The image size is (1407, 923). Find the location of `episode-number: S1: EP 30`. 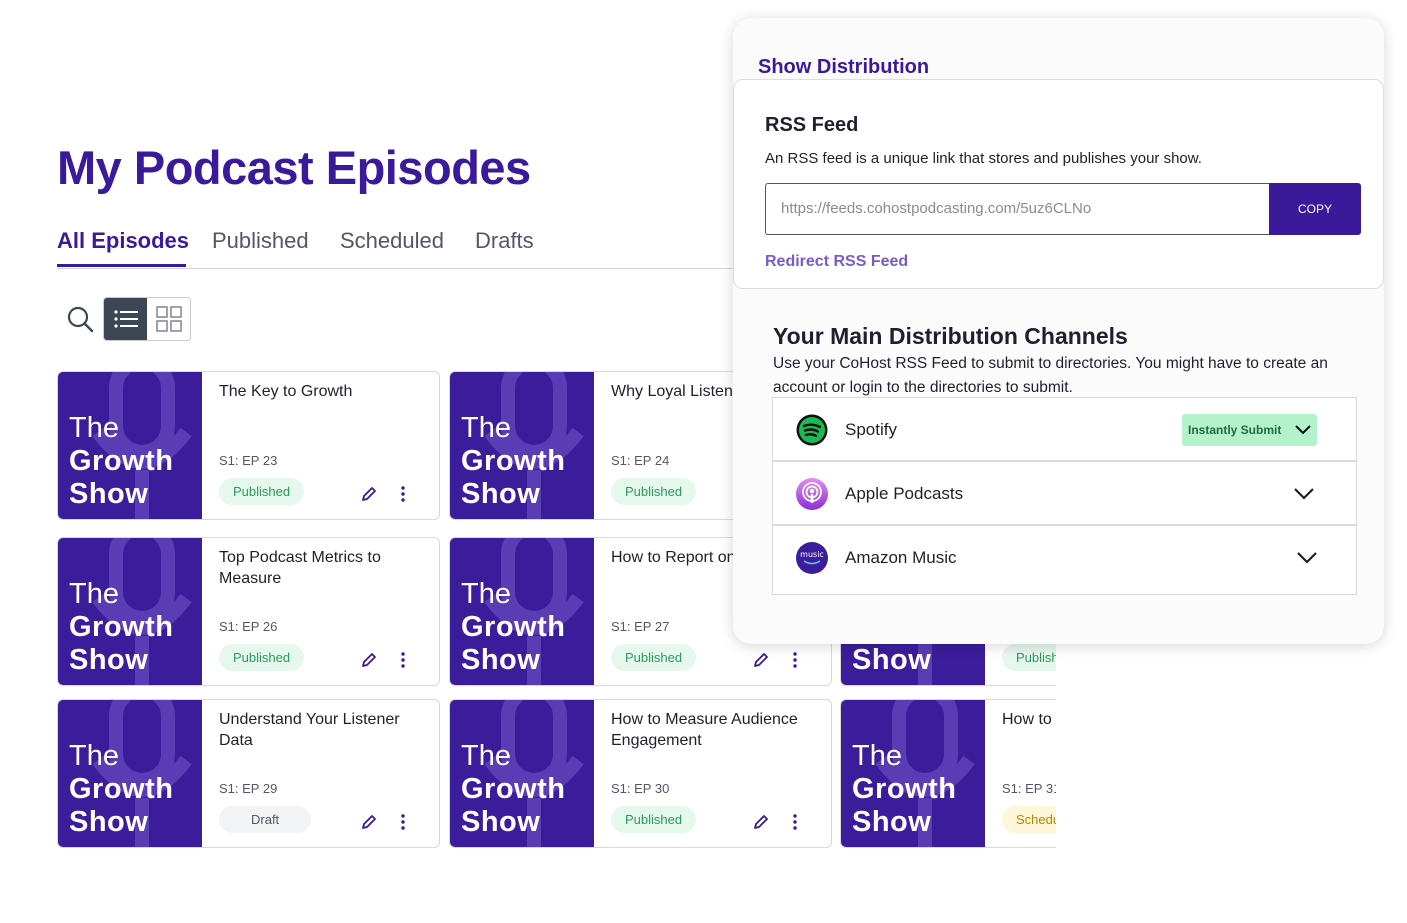

episode-number: S1: EP 30 is located at coordinates (640, 788).